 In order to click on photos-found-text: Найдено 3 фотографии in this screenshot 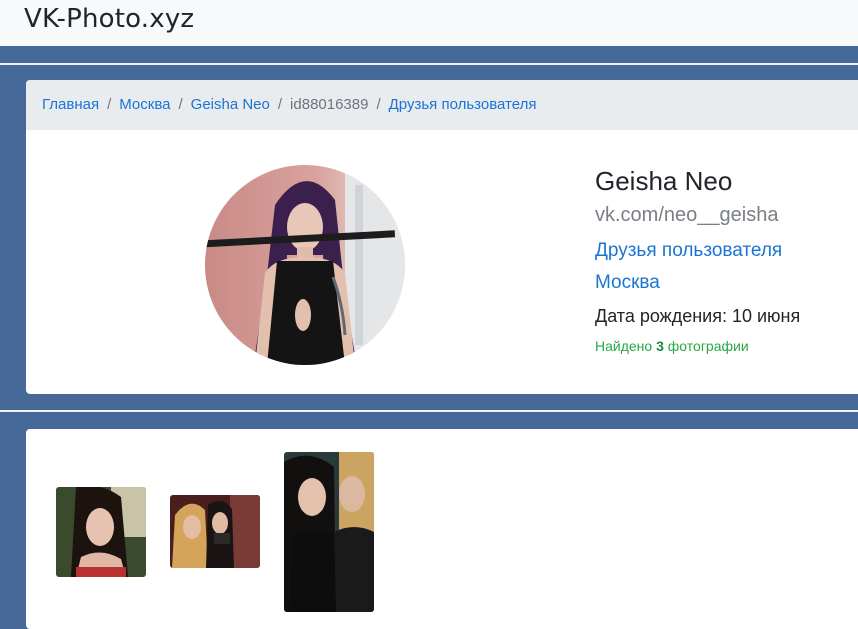, I will do `click(672, 346)`.